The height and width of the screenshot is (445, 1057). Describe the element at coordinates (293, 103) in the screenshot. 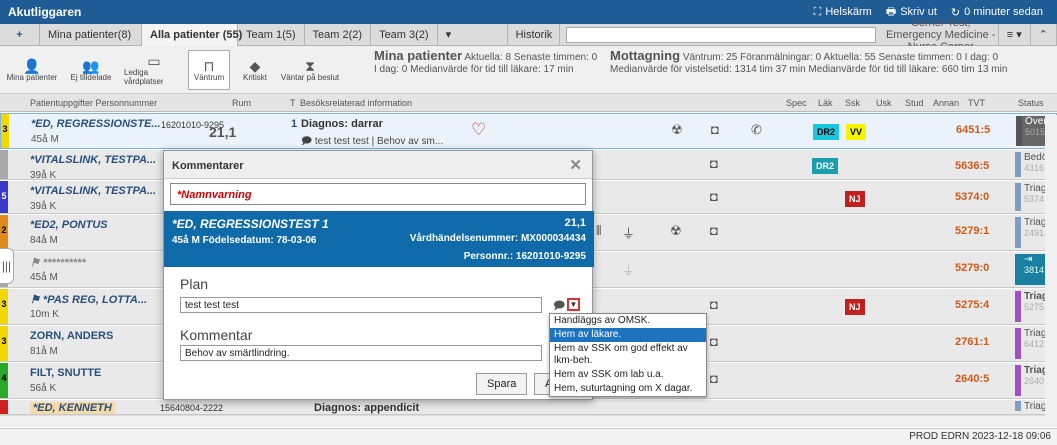

I see `col-t: T` at that location.